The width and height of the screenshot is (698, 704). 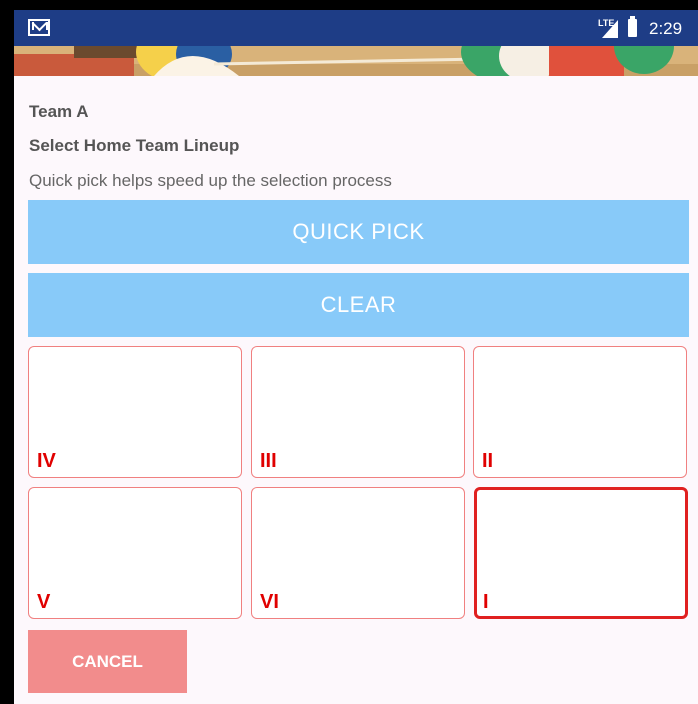 What do you see at coordinates (610, 29) in the screenshot?
I see `signal-icon` at bounding box center [610, 29].